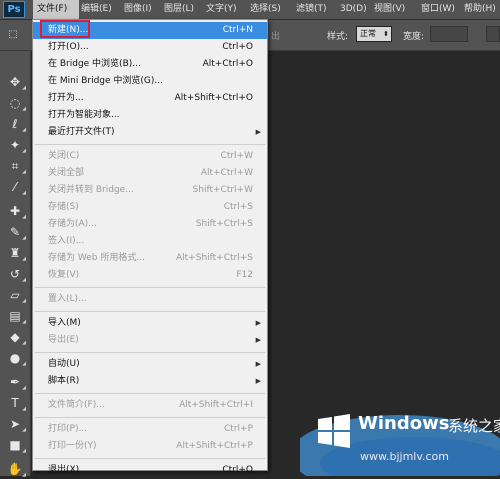 Image resolution: width=500 pixels, height=479 pixels. I want to click on menu-item-label: 导出(E), so click(63, 340).